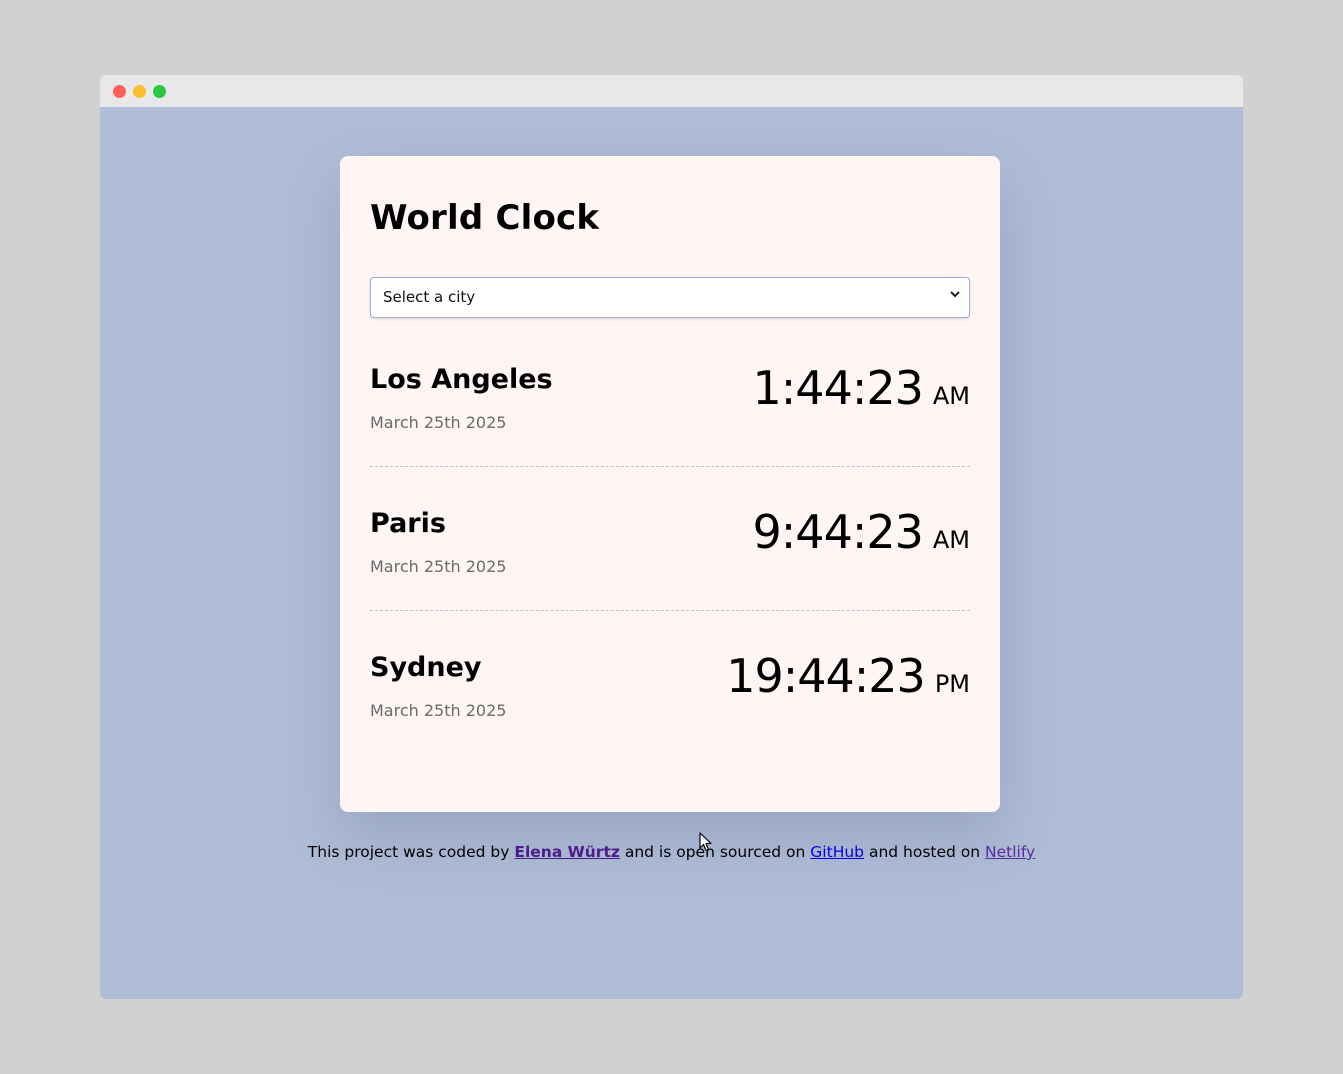 Image resolution: width=1343 pixels, height=1074 pixels. Describe the element at coordinates (838, 388) in the screenshot. I see `time-digits: 1:44:23` at that location.